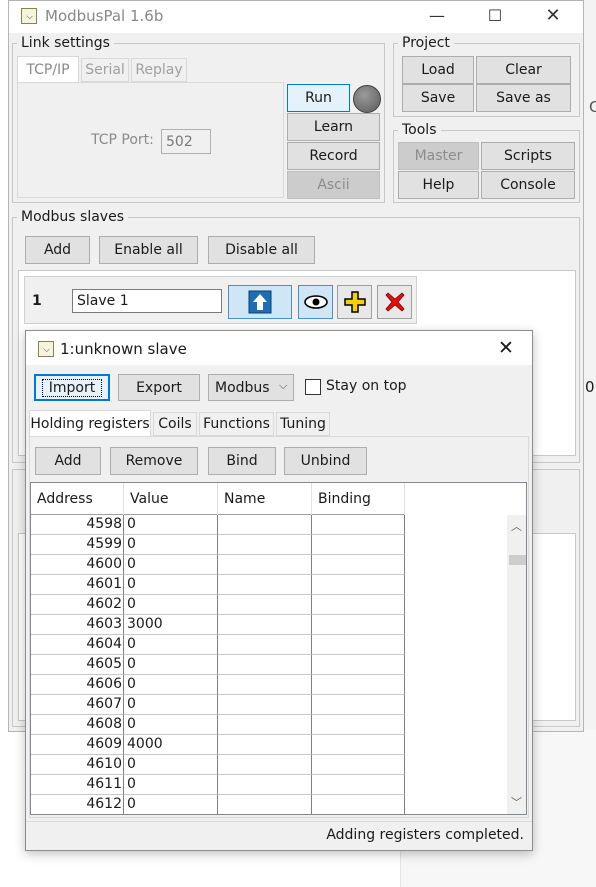  Describe the element at coordinates (77, 605) in the screenshot. I see `register-address-cell: 4602` at that location.